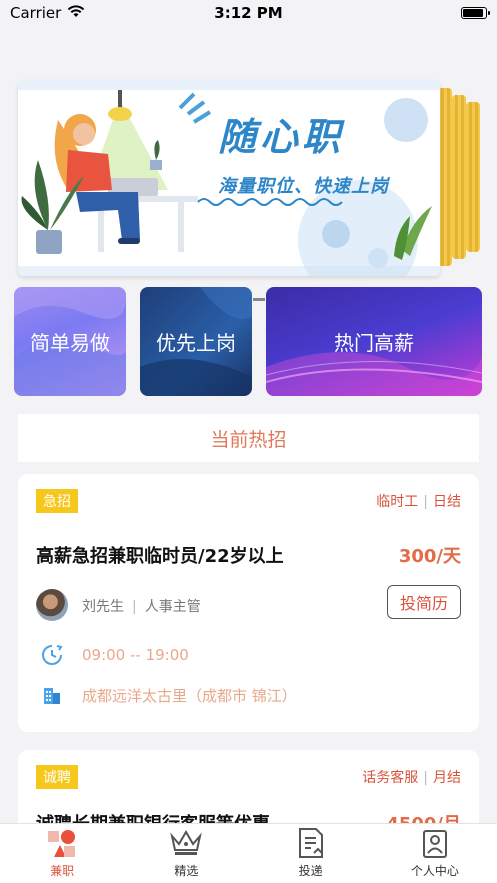 This screenshot has width=497, height=883. What do you see at coordinates (281, 137) in the screenshot?
I see `banner-title: 随心职` at bounding box center [281, 137].